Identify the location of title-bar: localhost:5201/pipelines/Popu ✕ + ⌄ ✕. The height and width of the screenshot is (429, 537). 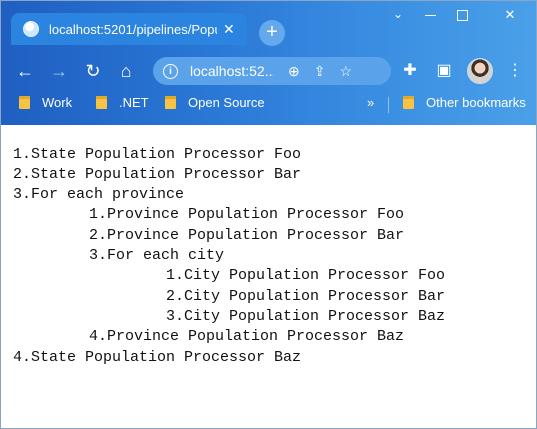
(268, 23).